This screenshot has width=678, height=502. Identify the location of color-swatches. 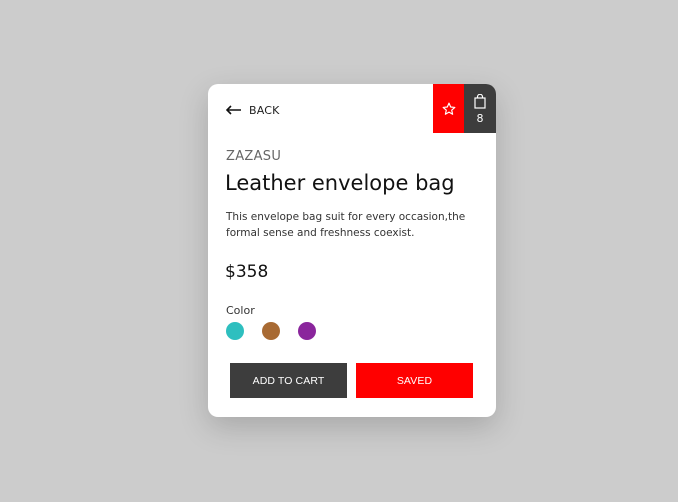
(271, 331).